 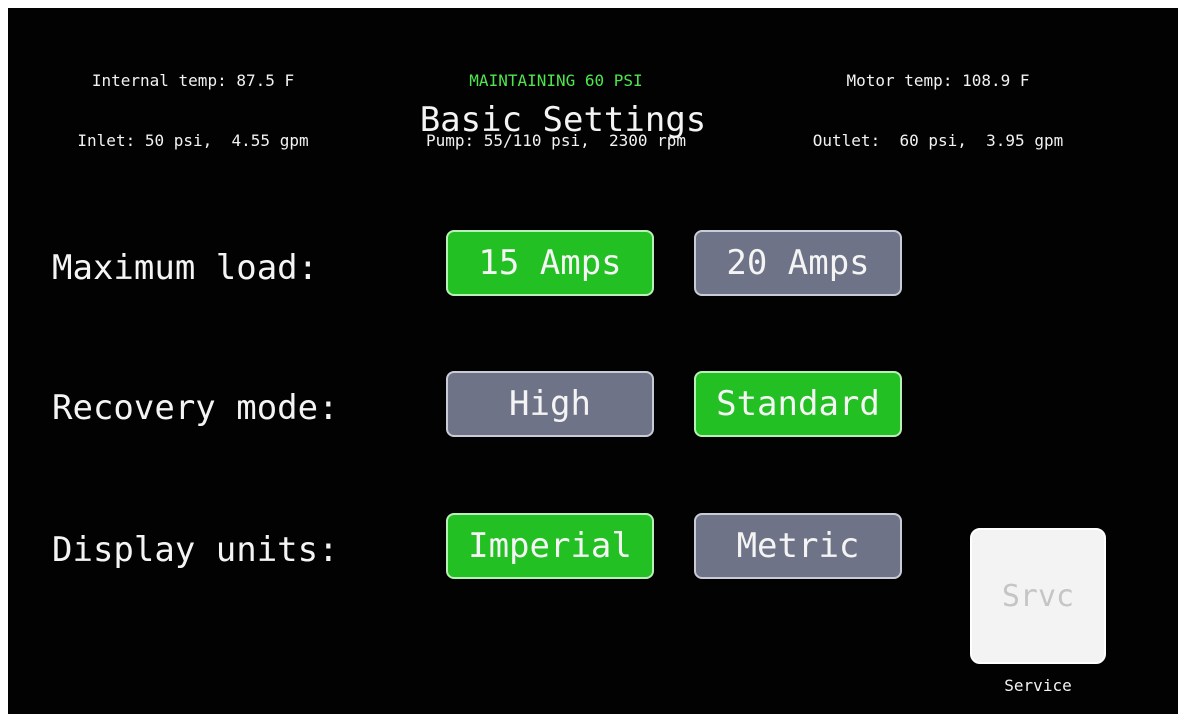 I want to click on motor-temp-readout: Motor temp: 108.9 F, so click(x=938, y=80).